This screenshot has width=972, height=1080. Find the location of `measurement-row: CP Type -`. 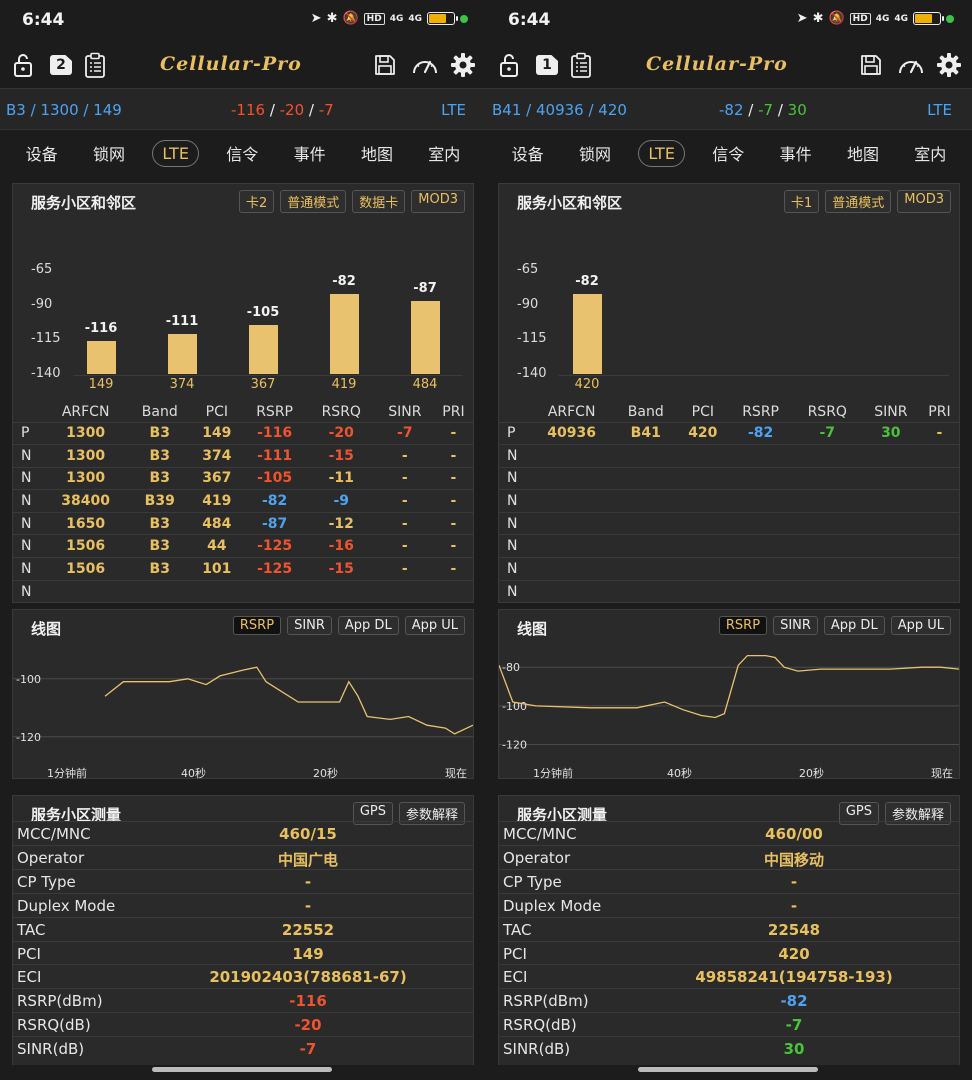

measurement-row: CP Type - is located at coordinates (243, 880).